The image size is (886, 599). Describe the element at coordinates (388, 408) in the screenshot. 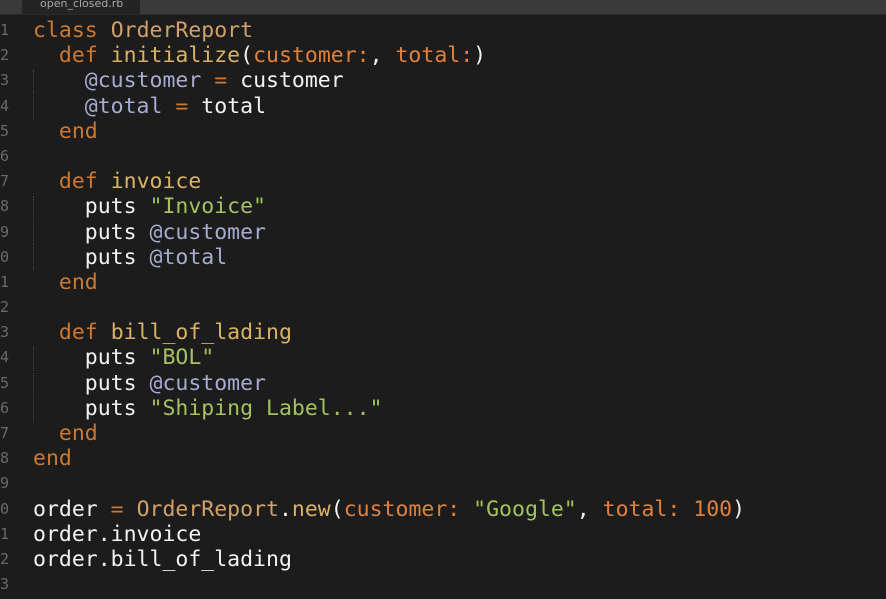

I see `code-line: puts "Shiping Label..."` at that location.